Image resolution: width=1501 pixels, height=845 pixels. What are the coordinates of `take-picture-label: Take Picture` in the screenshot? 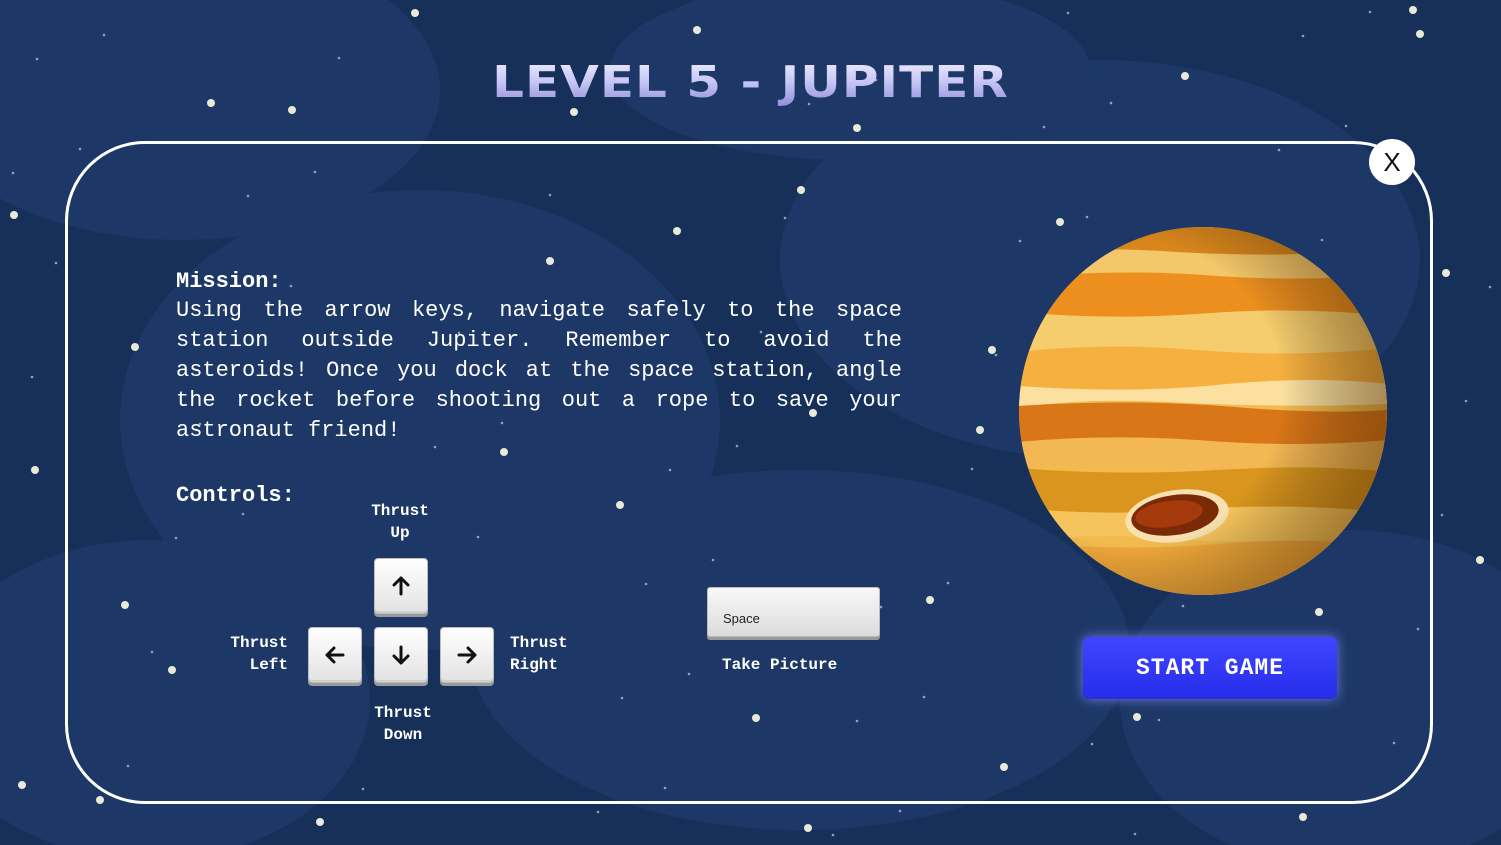 It's located at (780, 665).